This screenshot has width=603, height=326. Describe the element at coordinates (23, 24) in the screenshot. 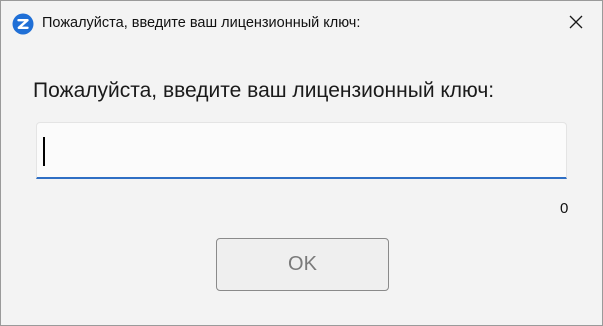

I see `app-logo-icon` at that location.